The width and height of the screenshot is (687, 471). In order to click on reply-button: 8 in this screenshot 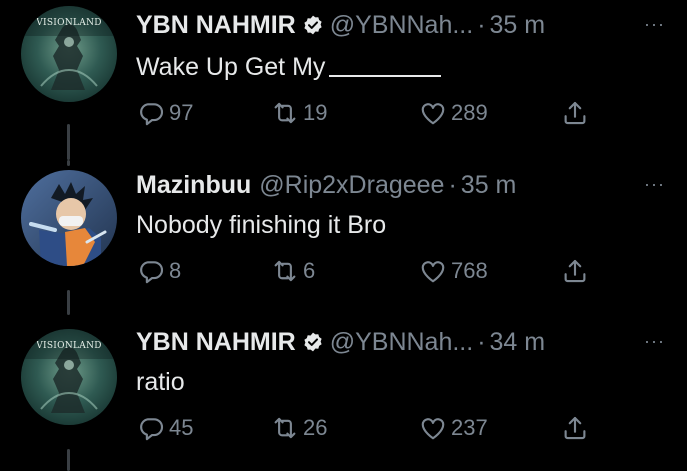, I will do `click(158, 271)`.